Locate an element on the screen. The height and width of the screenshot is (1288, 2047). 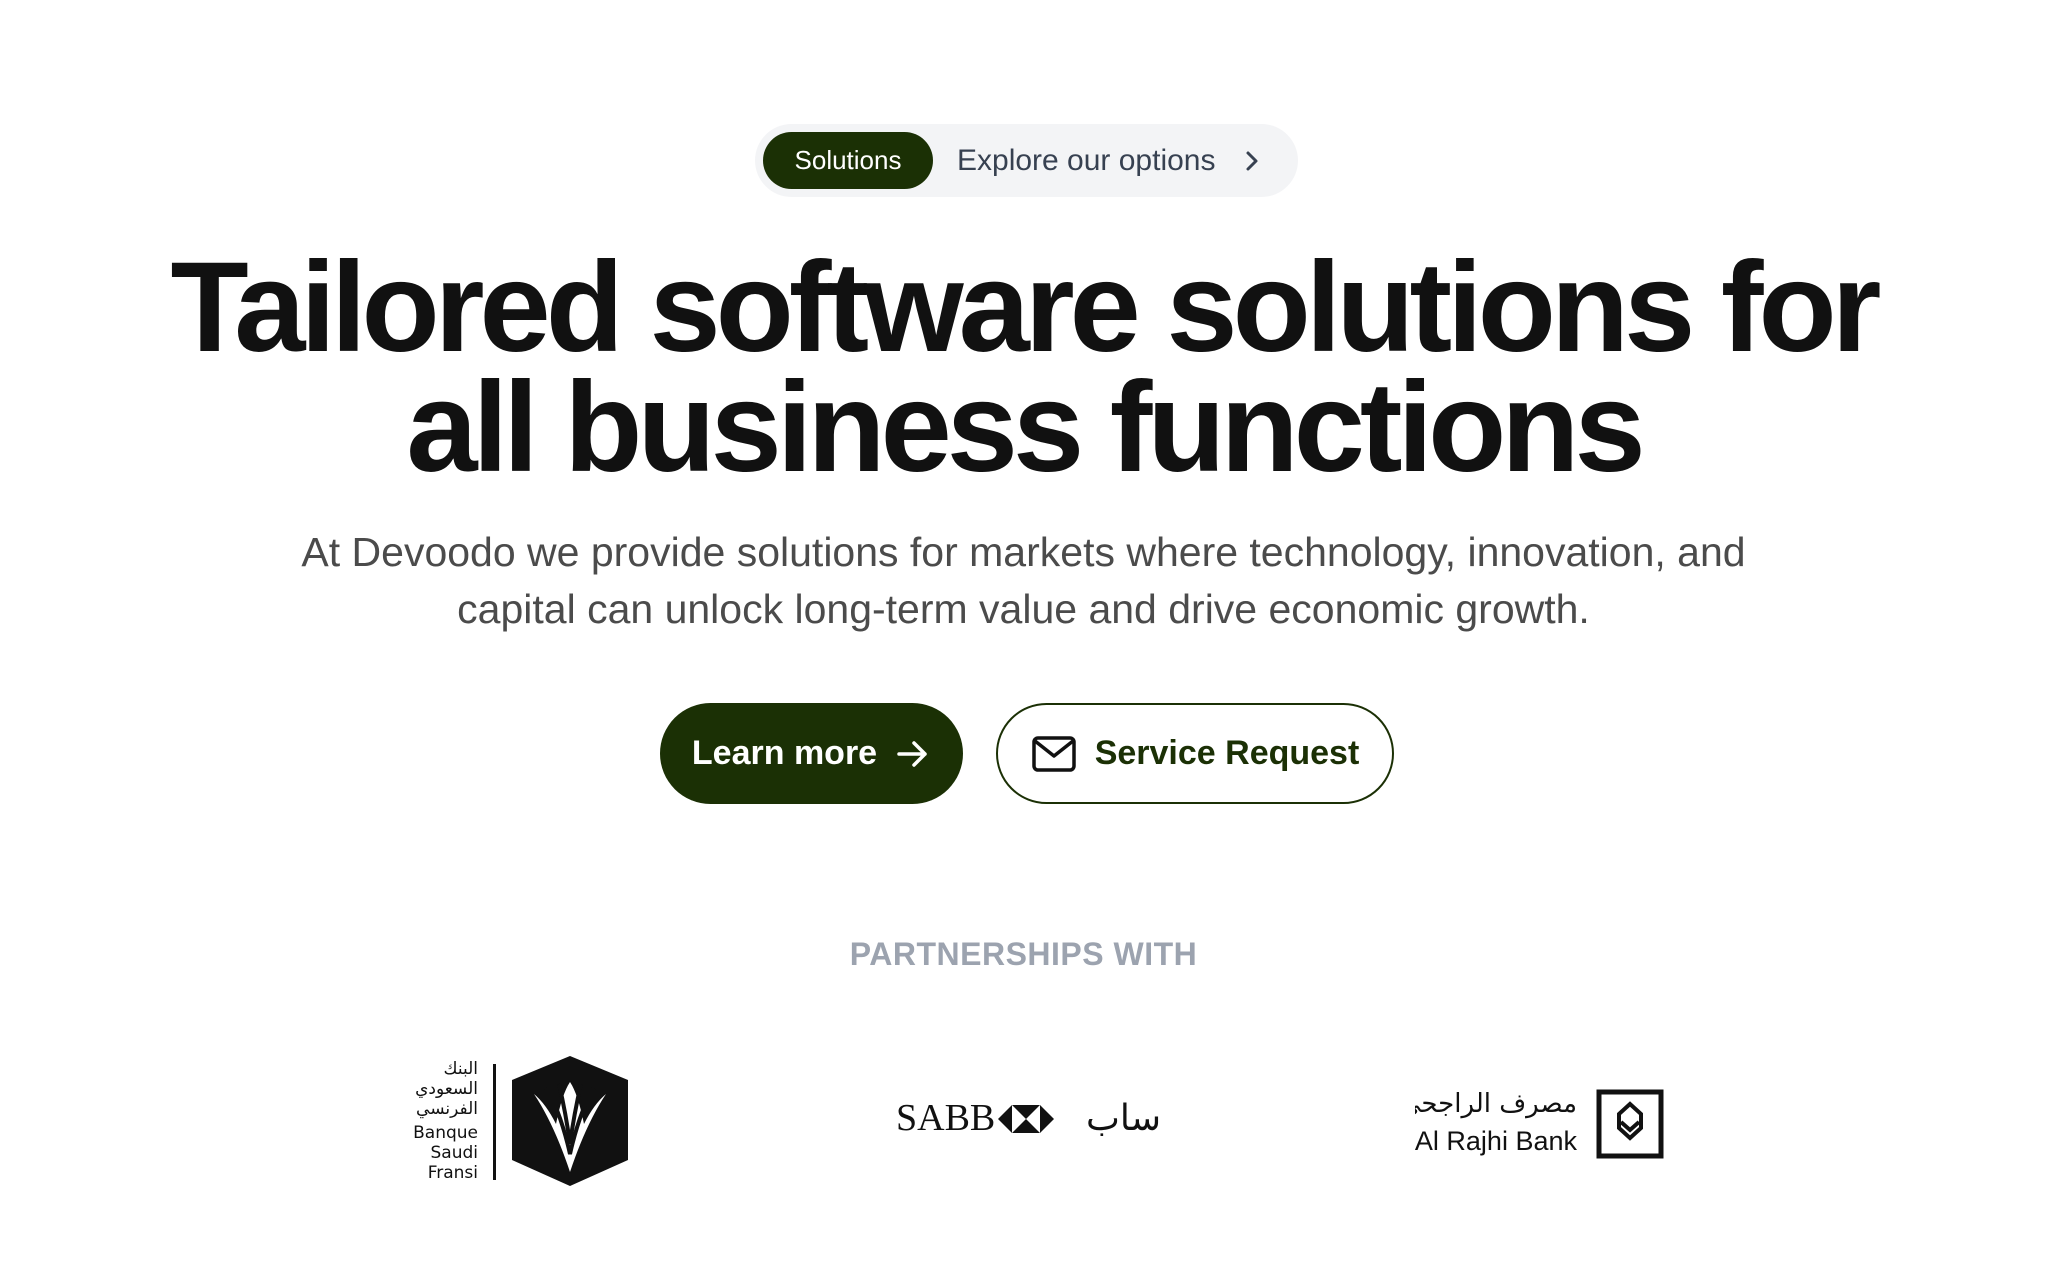
announcement-text: Explore our options is located at coordinates (1086, 161).